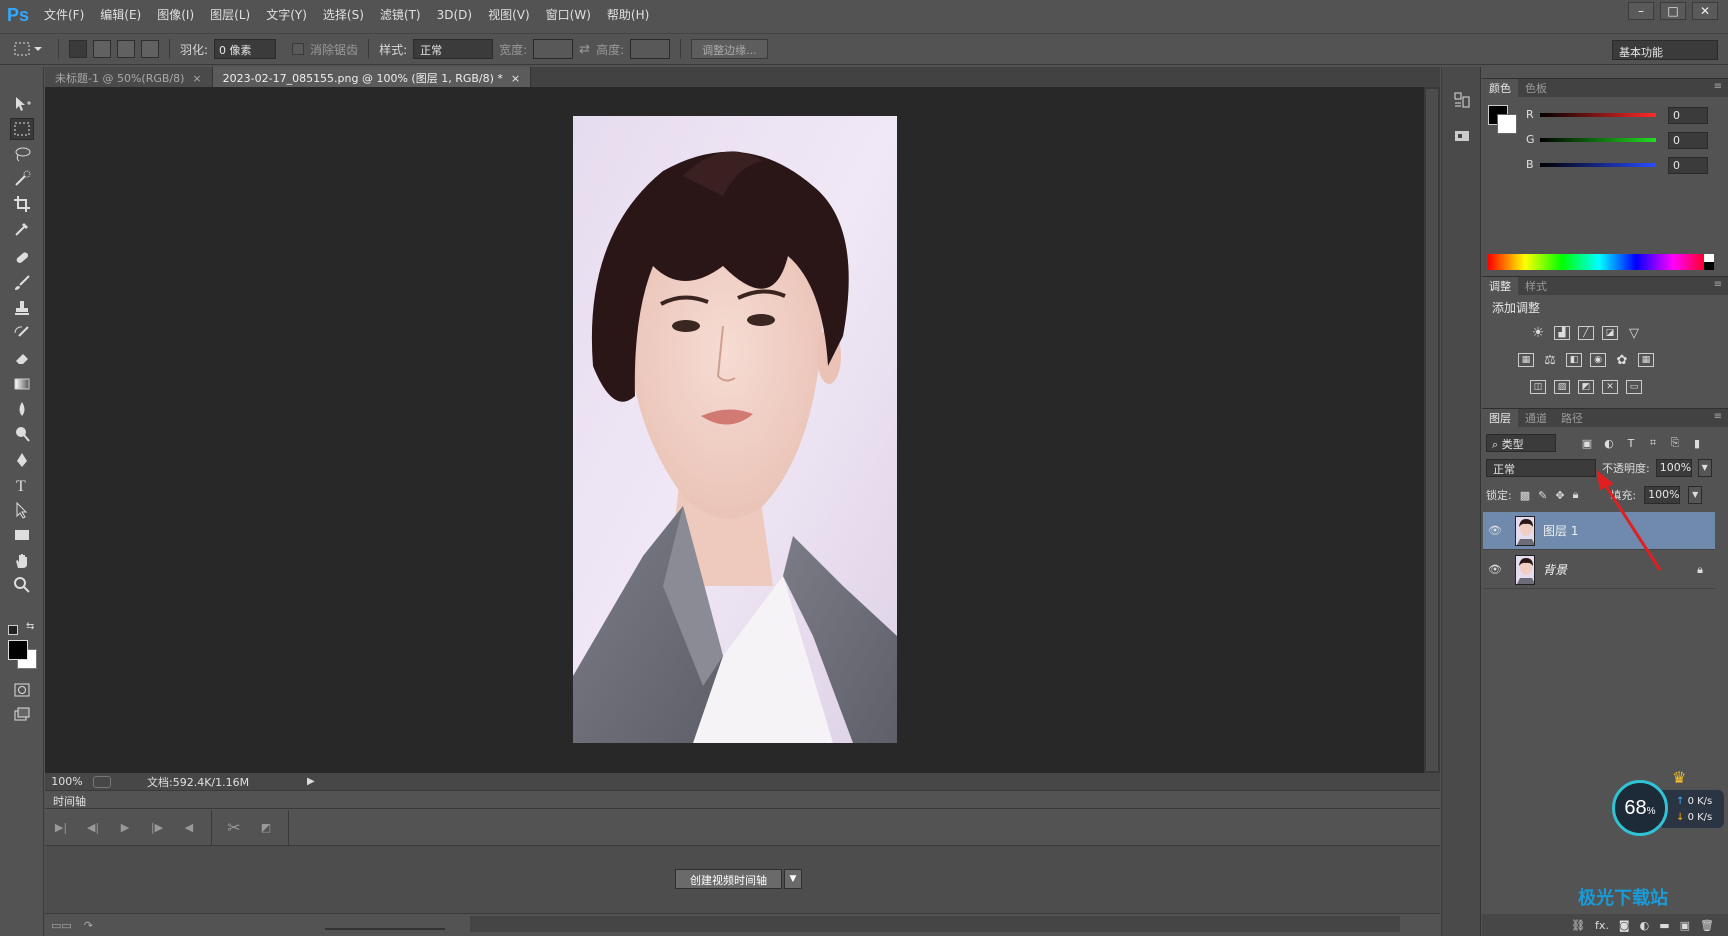 The height and width of the screenshot is (936, 1728). What do you see at coordinates (1609, 443) in the screenshot?
I see `adjustment-filter-icon: ◐` at bounding box center [1609, 443].